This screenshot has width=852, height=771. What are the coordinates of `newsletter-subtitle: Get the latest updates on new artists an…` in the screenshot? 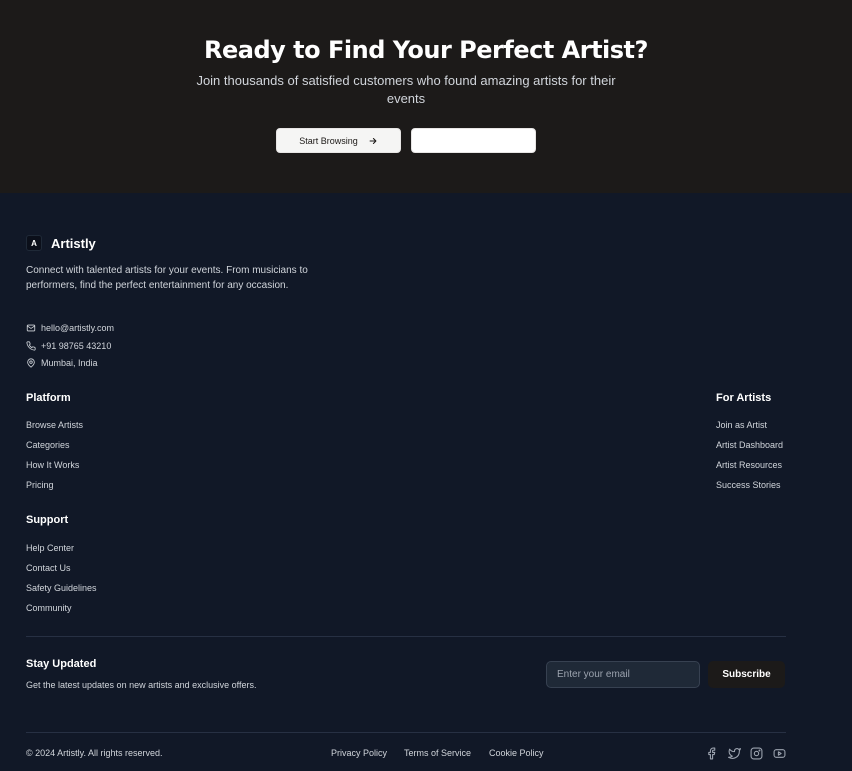 It's located at (141, 685).